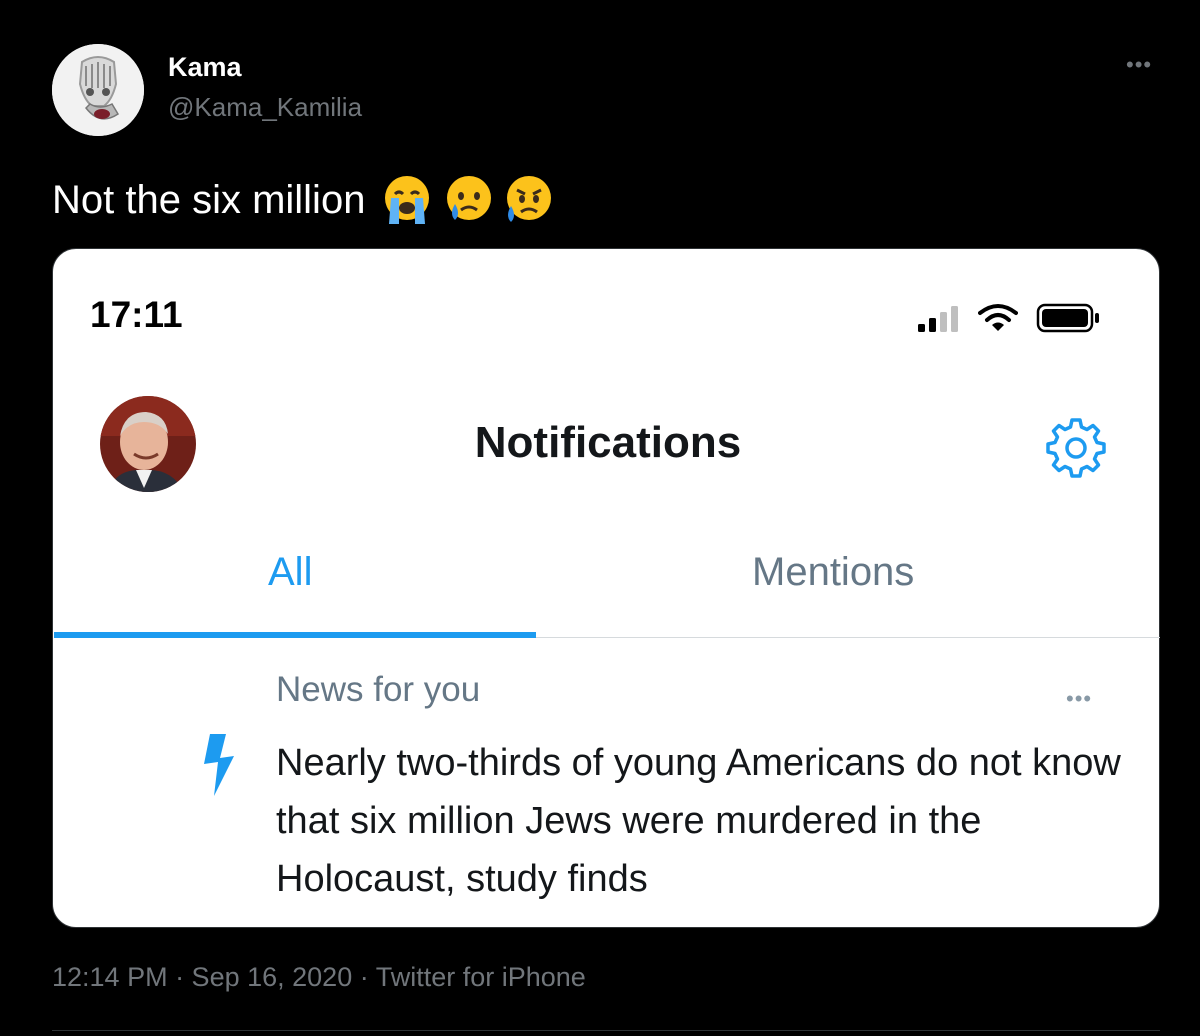 This screenshot has width=1200, height=1036. I want to click on divider, so click(606, 1030).